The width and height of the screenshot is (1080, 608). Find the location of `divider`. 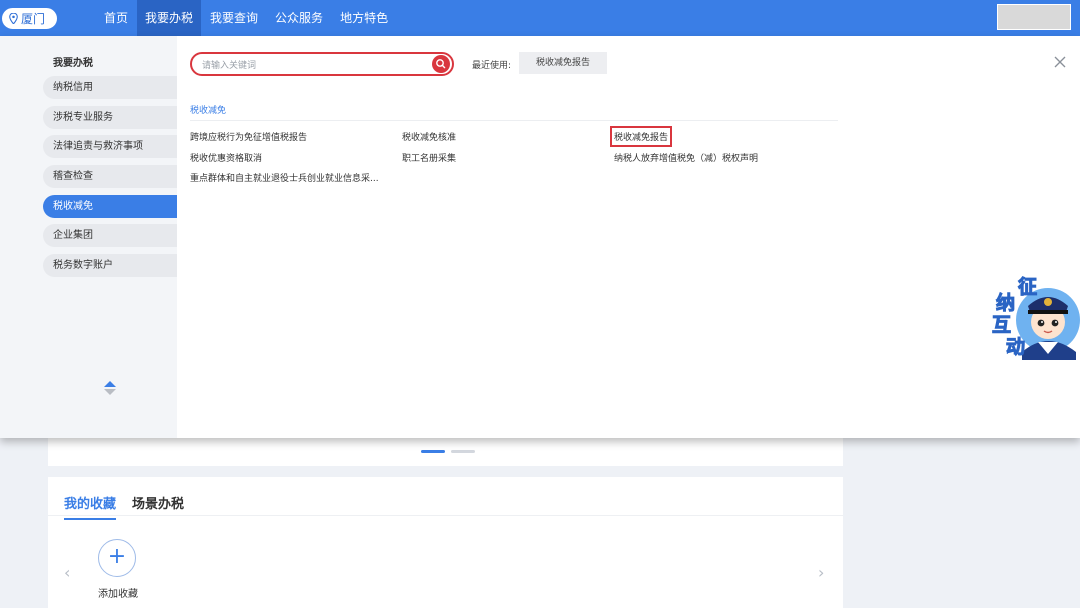

divider is located at coordinates (445, 515).